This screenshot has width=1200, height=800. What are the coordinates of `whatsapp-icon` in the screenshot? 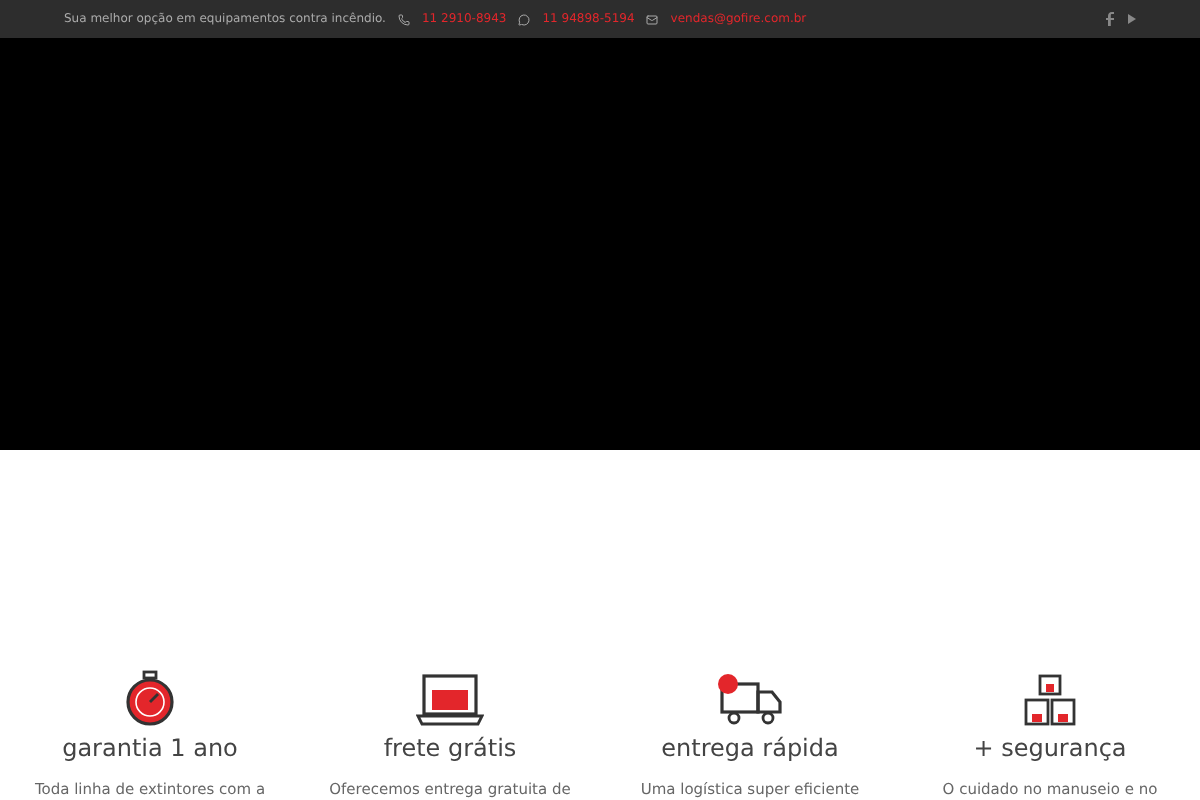 It's located at (524, 19).